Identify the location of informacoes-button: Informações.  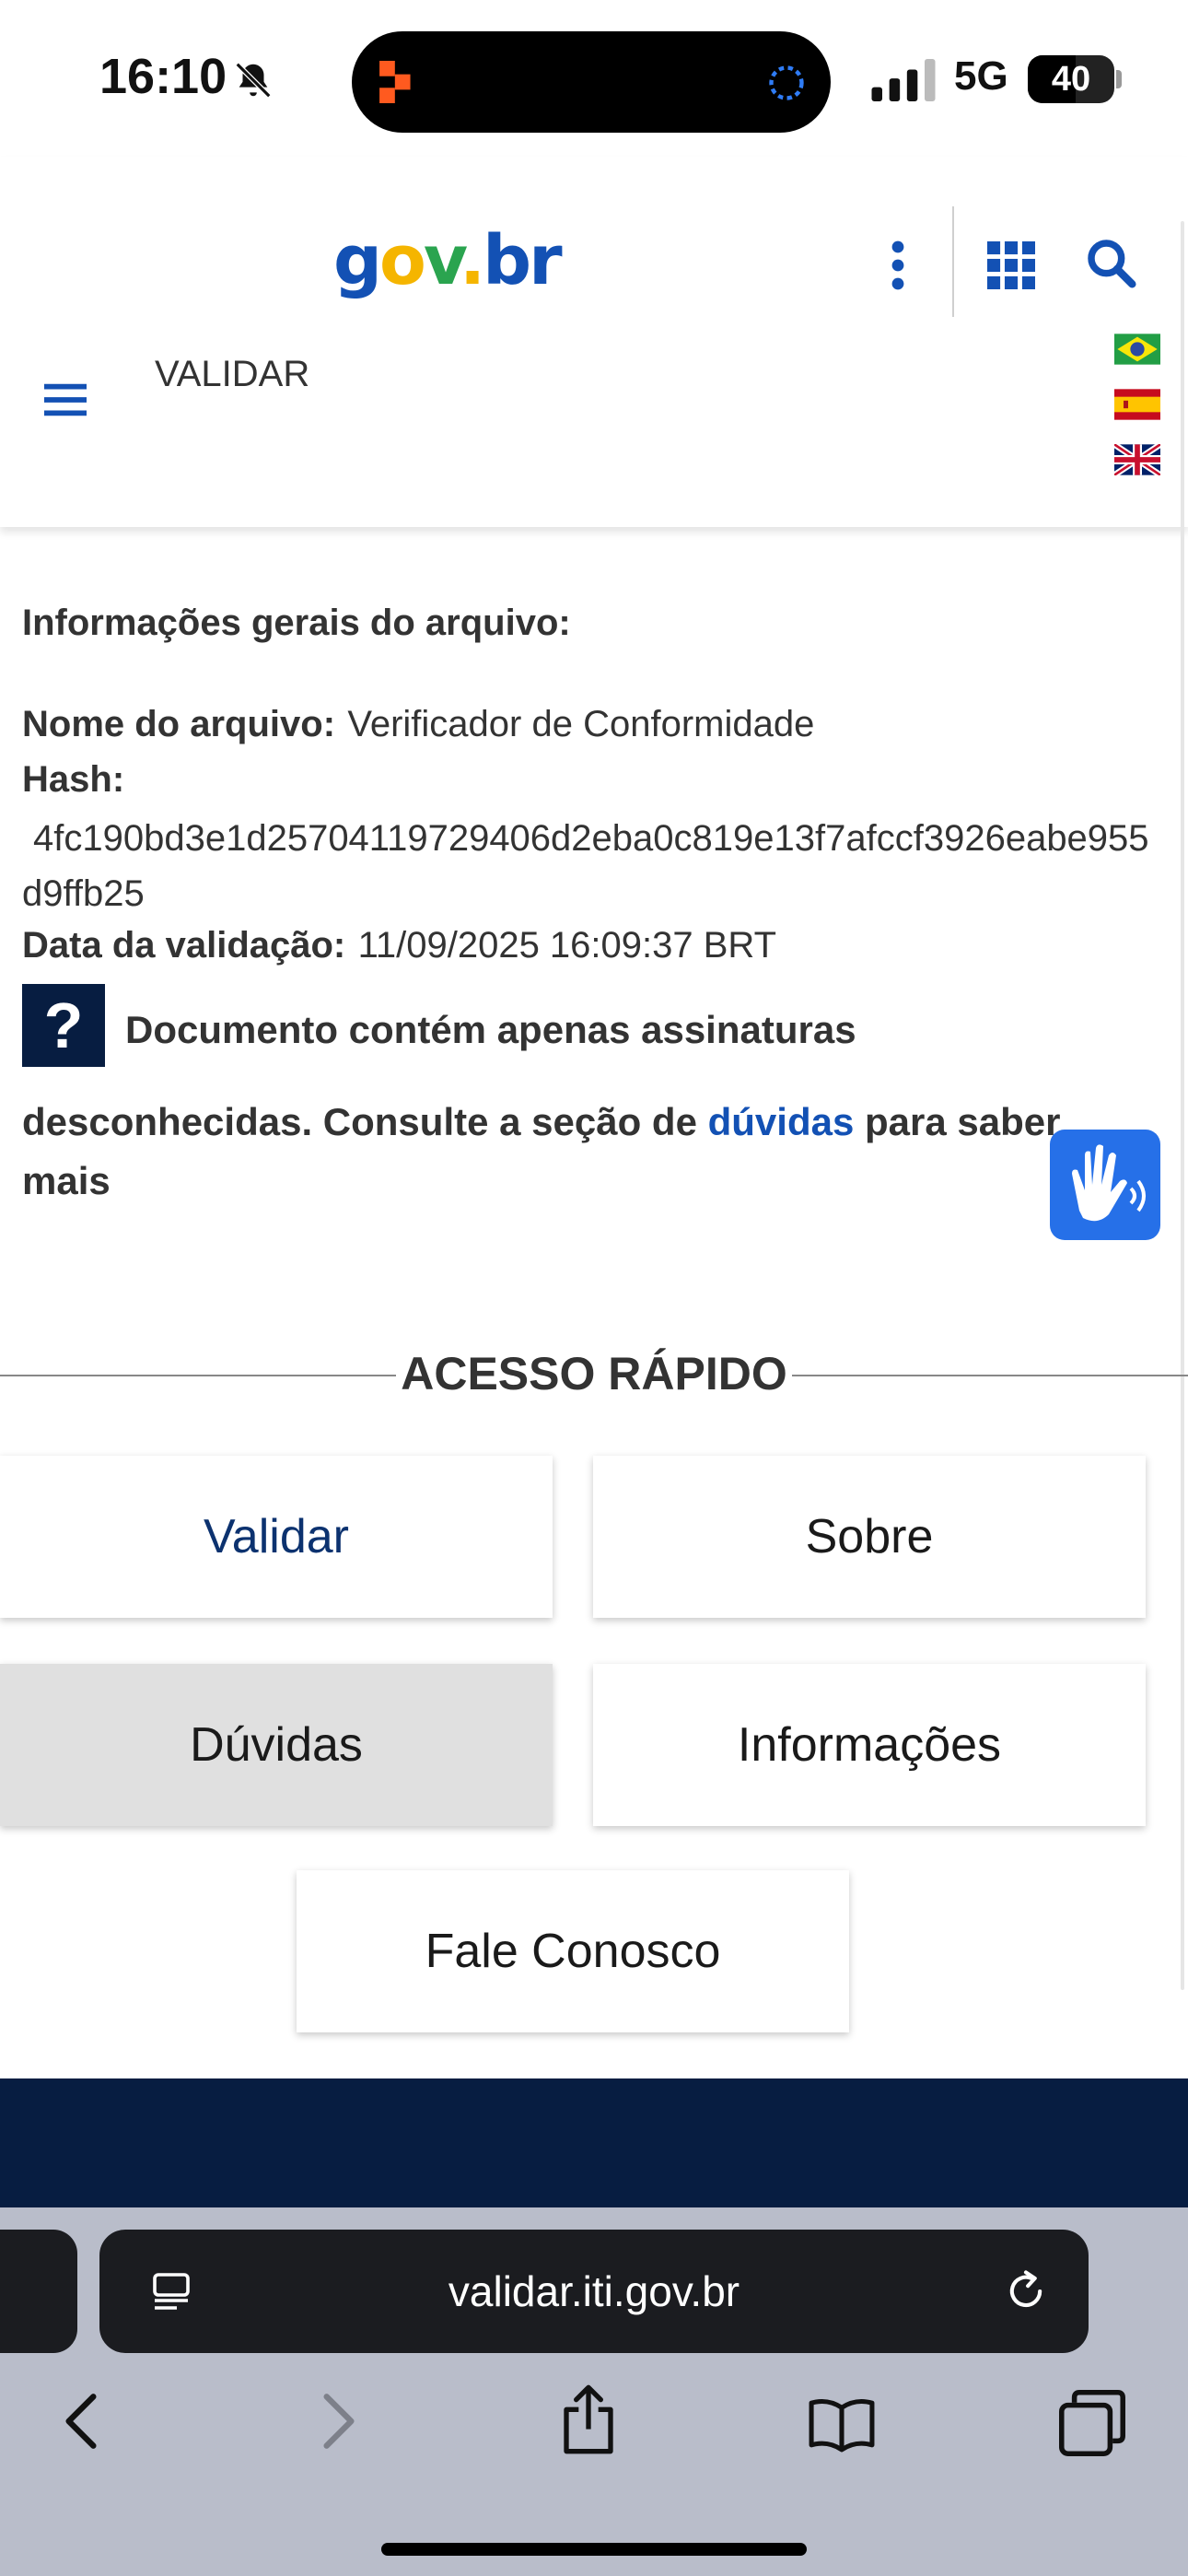
(869, 1745).